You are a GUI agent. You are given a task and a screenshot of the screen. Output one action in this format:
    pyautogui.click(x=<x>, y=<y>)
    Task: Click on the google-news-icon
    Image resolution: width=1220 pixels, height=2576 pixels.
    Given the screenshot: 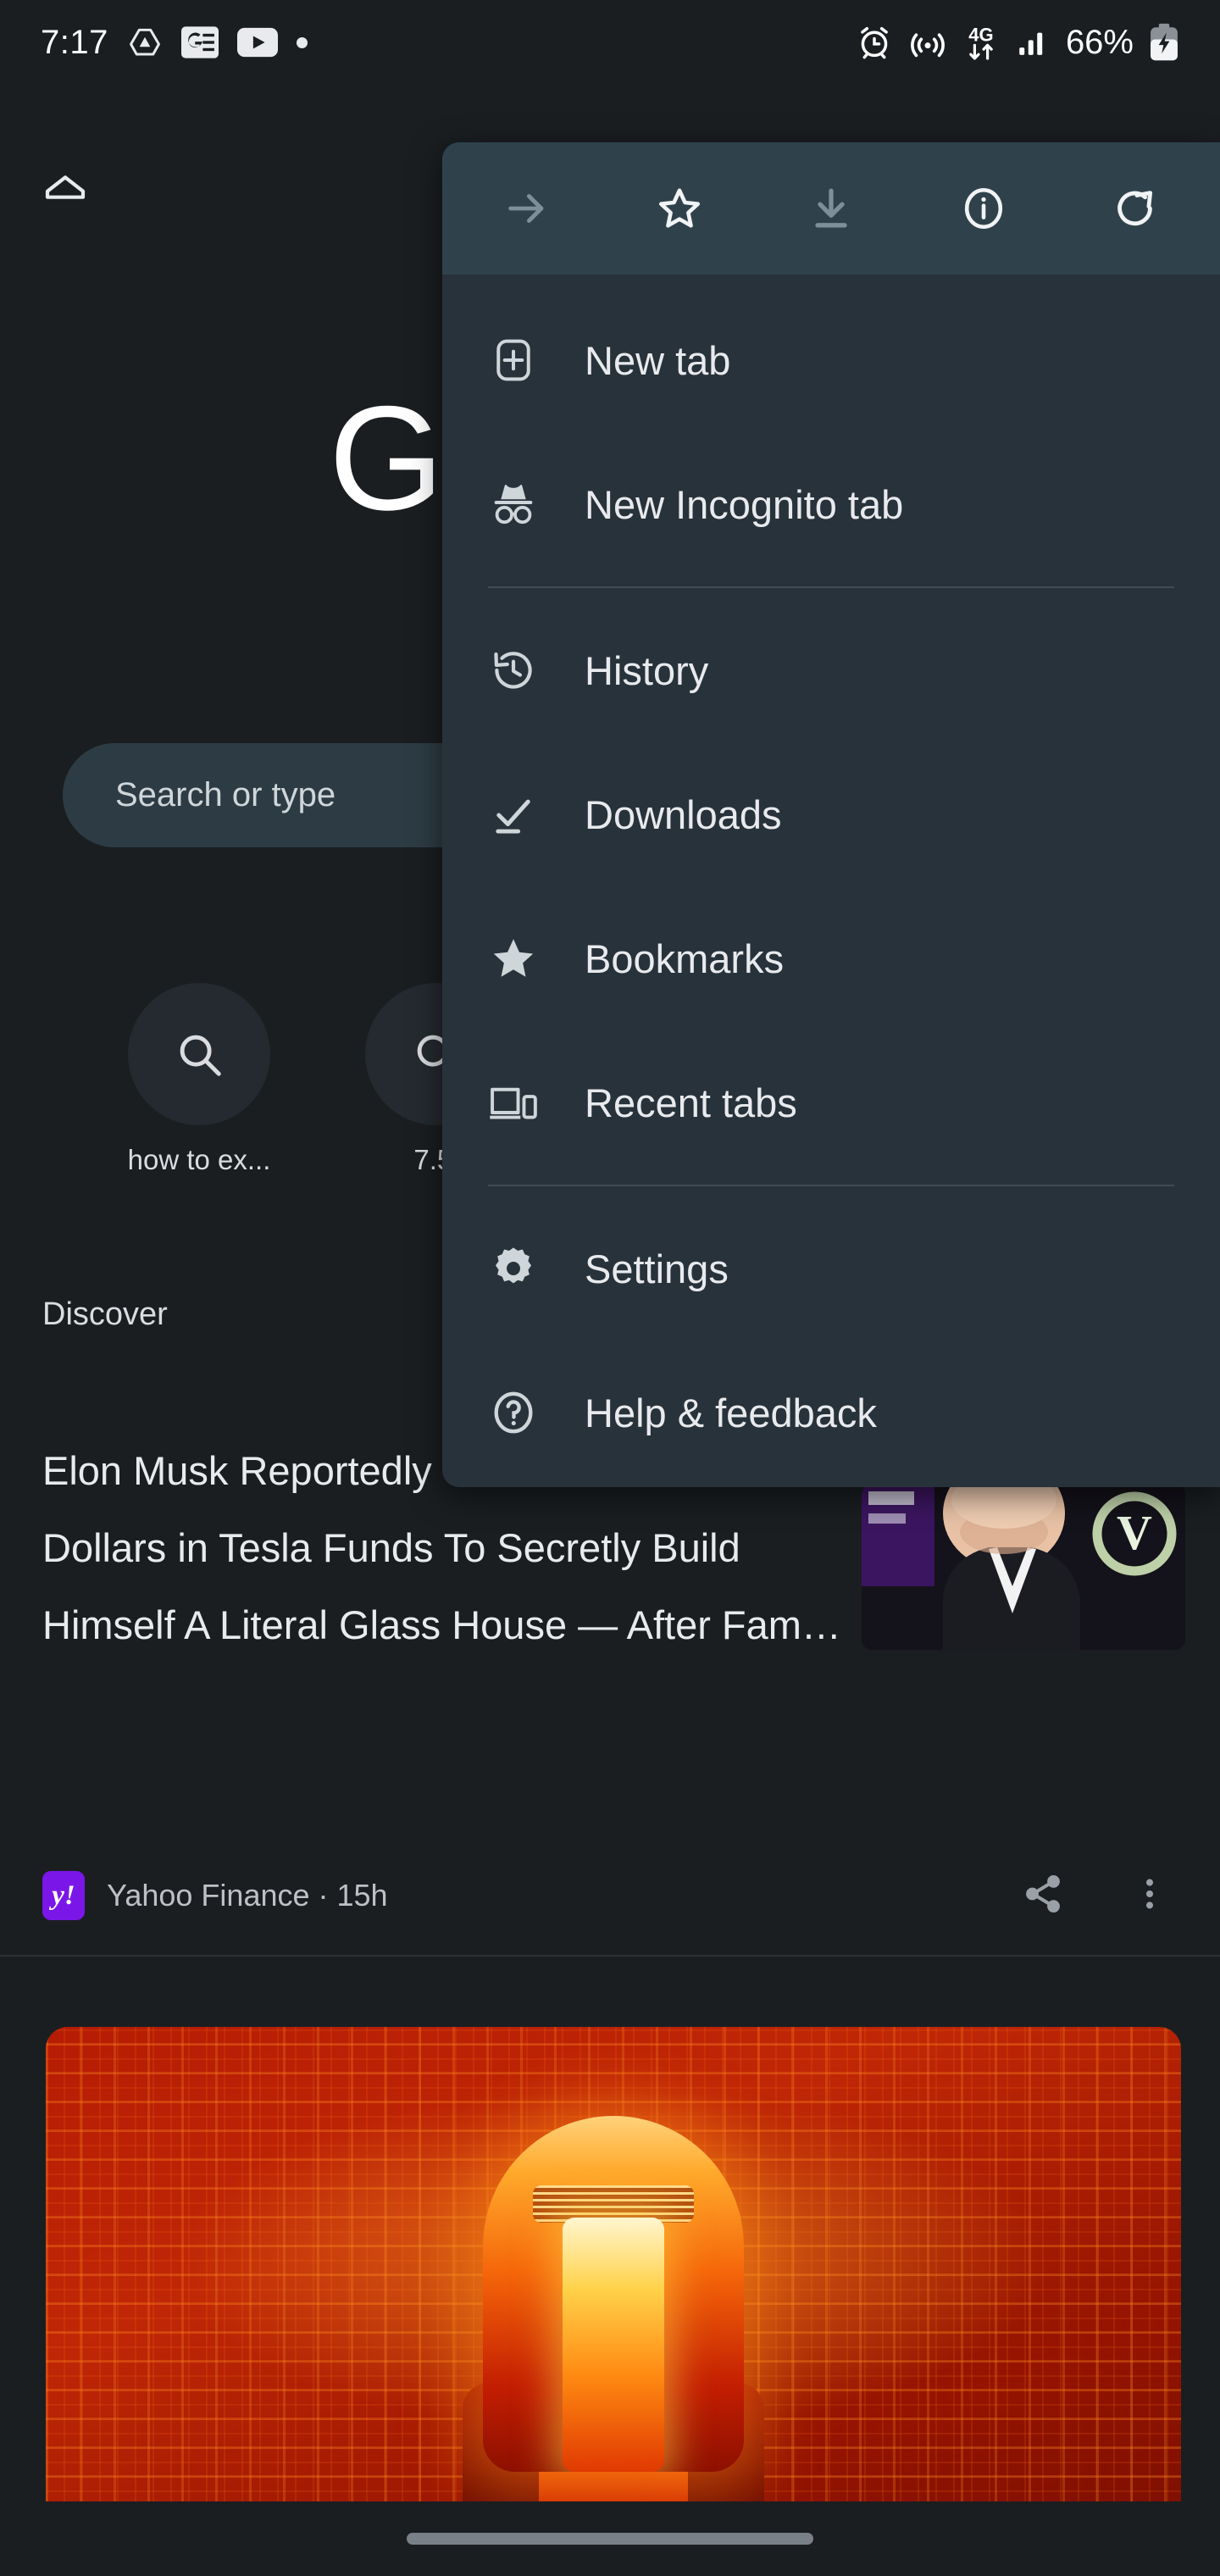 What is the action you would take?
    pyautogui.click(x=199, y=42)
    